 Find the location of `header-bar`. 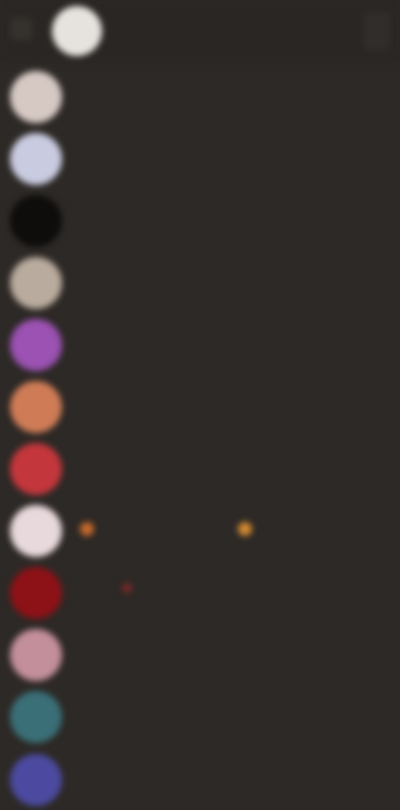

header-bar is located at coordinates (200, 31).